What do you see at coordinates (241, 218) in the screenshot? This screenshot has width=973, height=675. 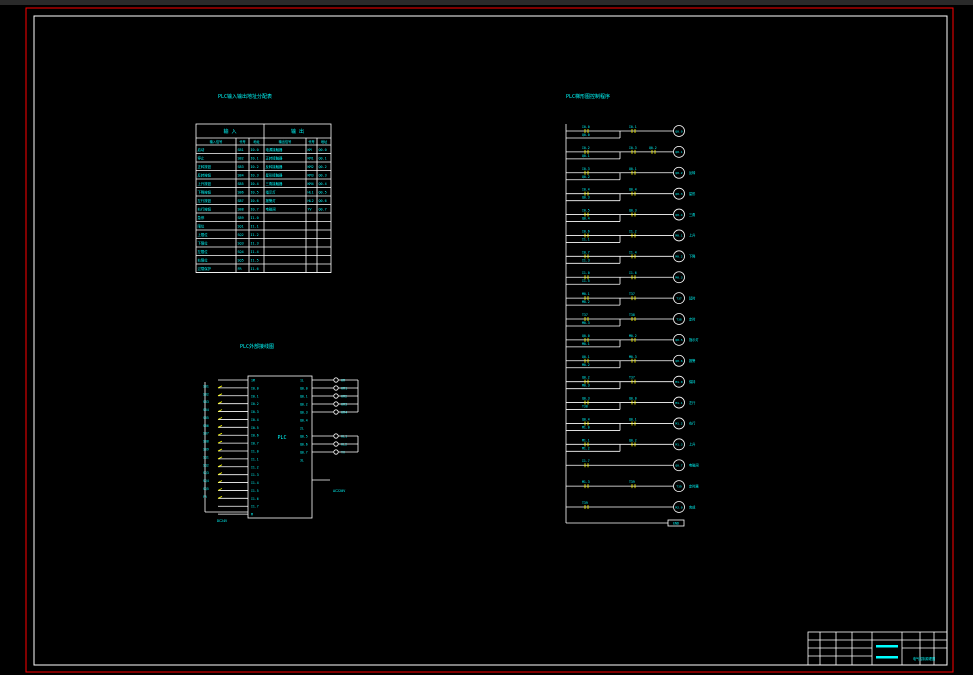 I see `io-table-cell: SB9` at bounding box center [241, 218].